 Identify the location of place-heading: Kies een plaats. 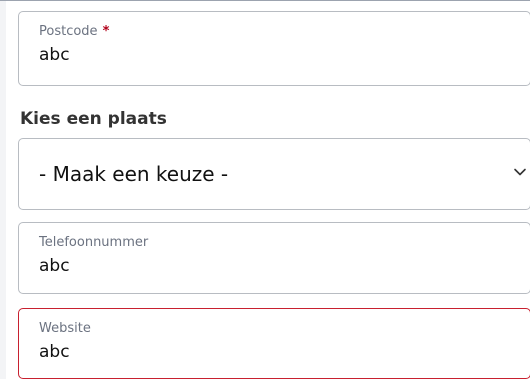
(93, 119).